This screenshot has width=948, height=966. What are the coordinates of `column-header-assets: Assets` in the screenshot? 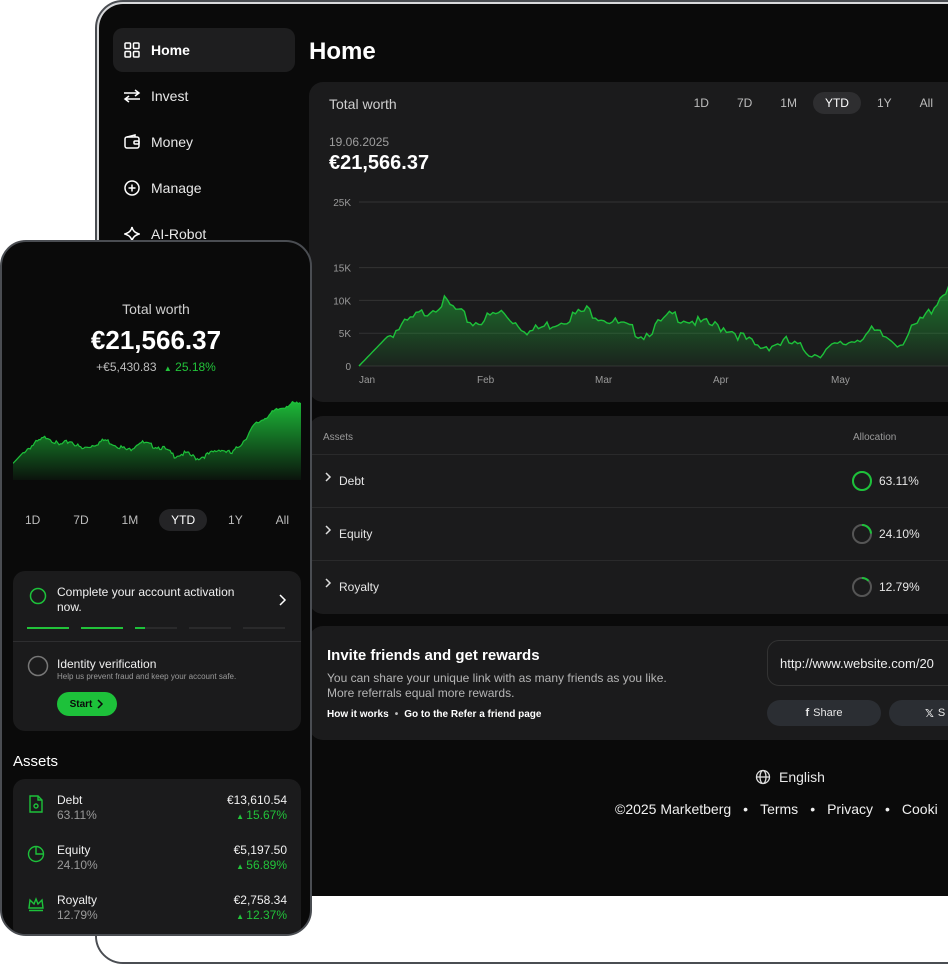 It's located at (338, 437).